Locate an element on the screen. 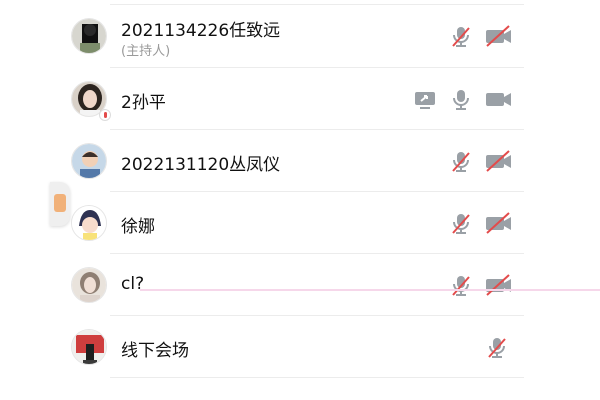  floating-side-tab is located at coordinates (60, 204).